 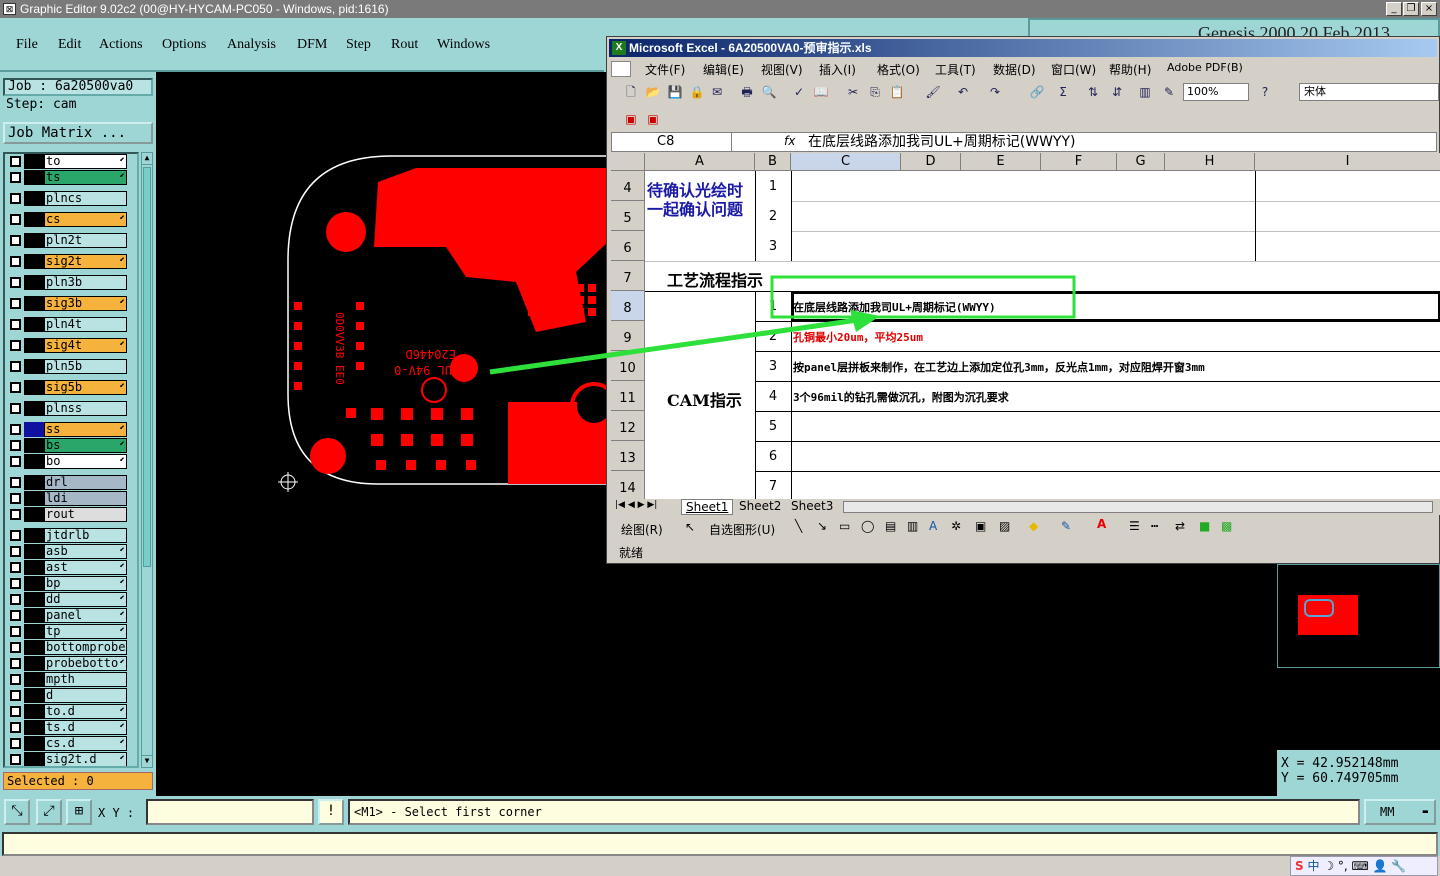 What do you see at coordinates (358, 45) in the screenshot?
I see `menu-step: Step` at bounding box center [358, 45].